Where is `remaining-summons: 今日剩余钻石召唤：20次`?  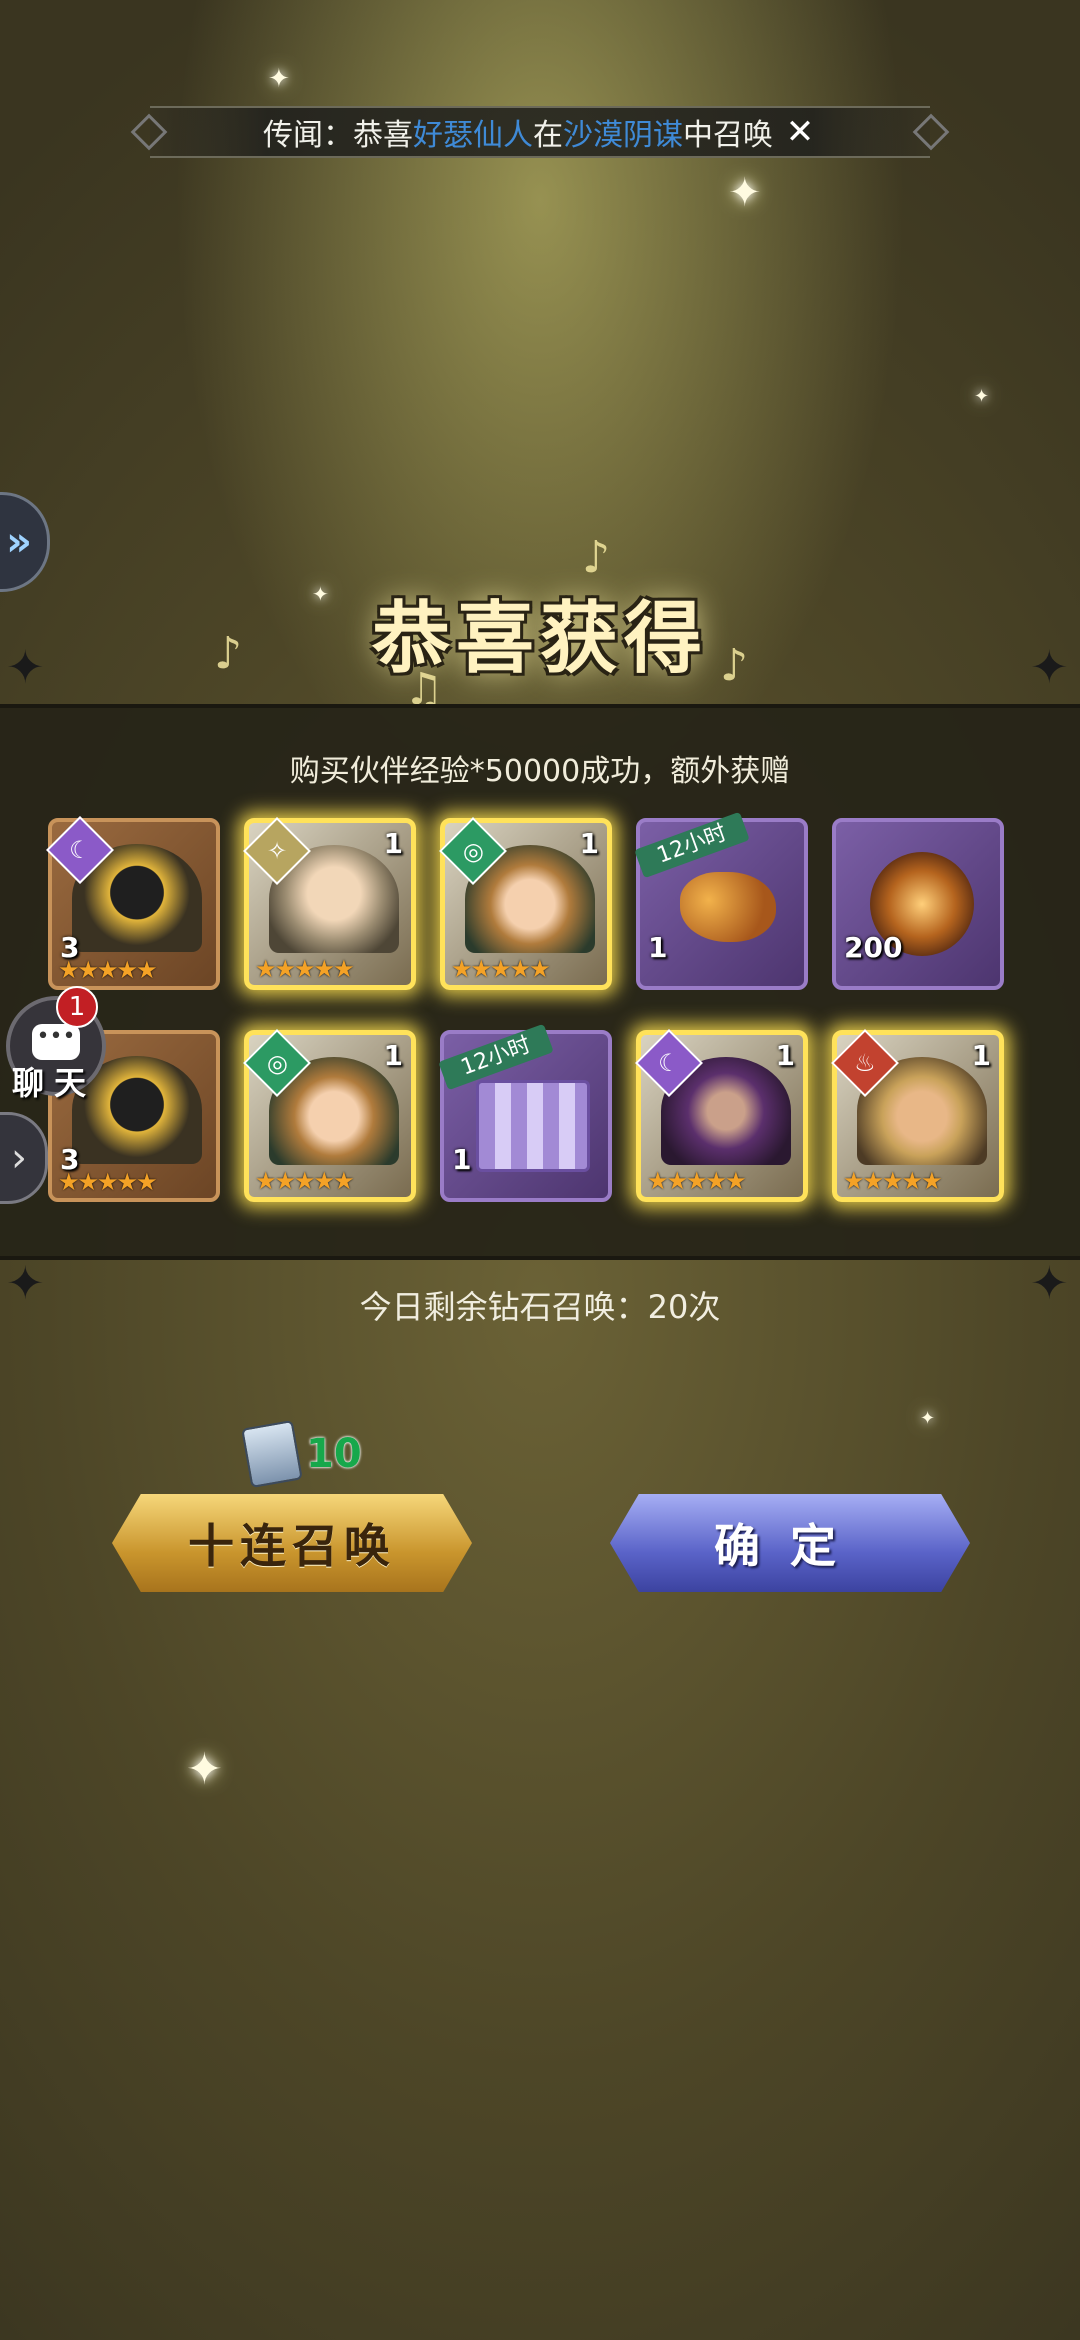 remaining-summons: 今日剩余钻石召唤：20次 is located at coordinates (540, 1307).